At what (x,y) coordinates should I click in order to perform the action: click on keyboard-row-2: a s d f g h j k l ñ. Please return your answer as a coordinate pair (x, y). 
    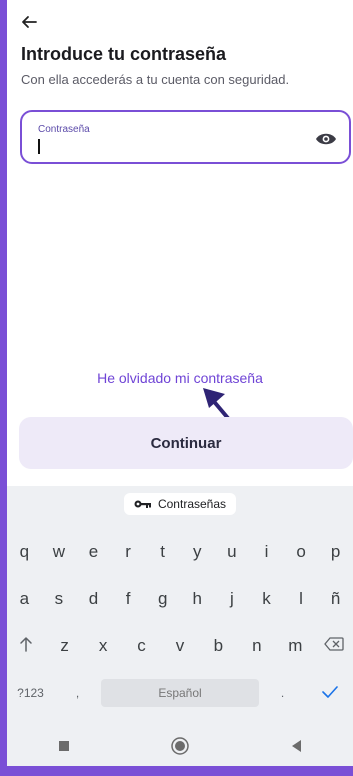
    Looking at the image, I should click on (180, 599).